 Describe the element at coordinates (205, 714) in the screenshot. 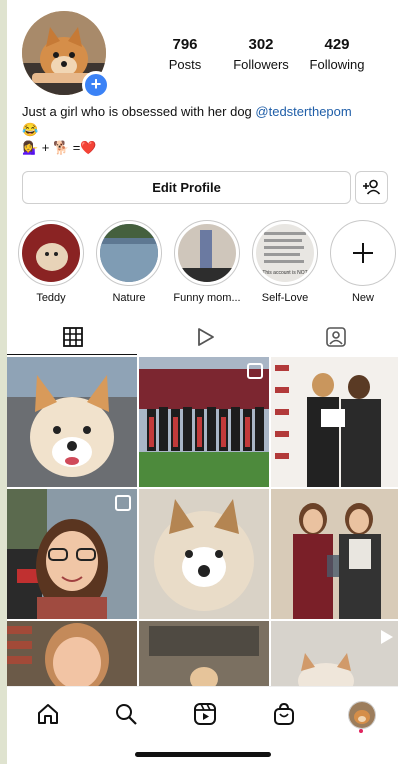

I see `reels-icon` at that location.